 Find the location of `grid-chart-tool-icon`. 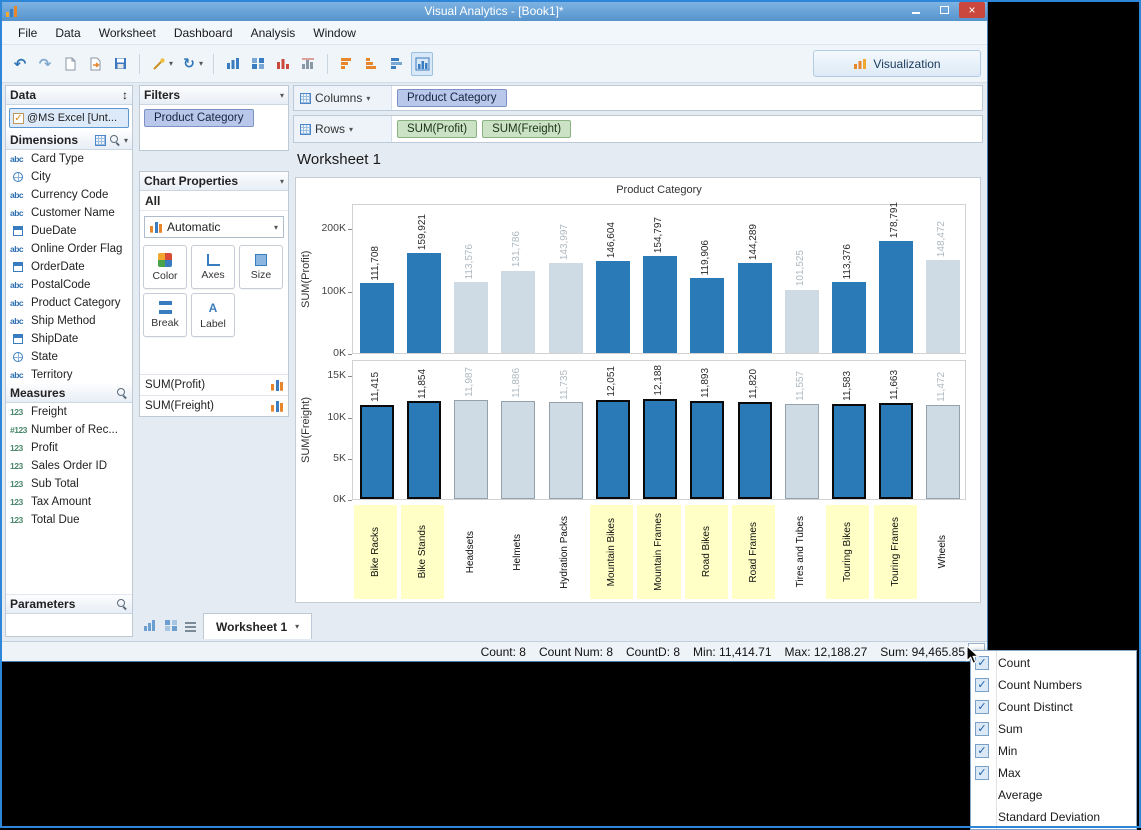

grid-chart-tool-icon is located at coordinates (258, 64).